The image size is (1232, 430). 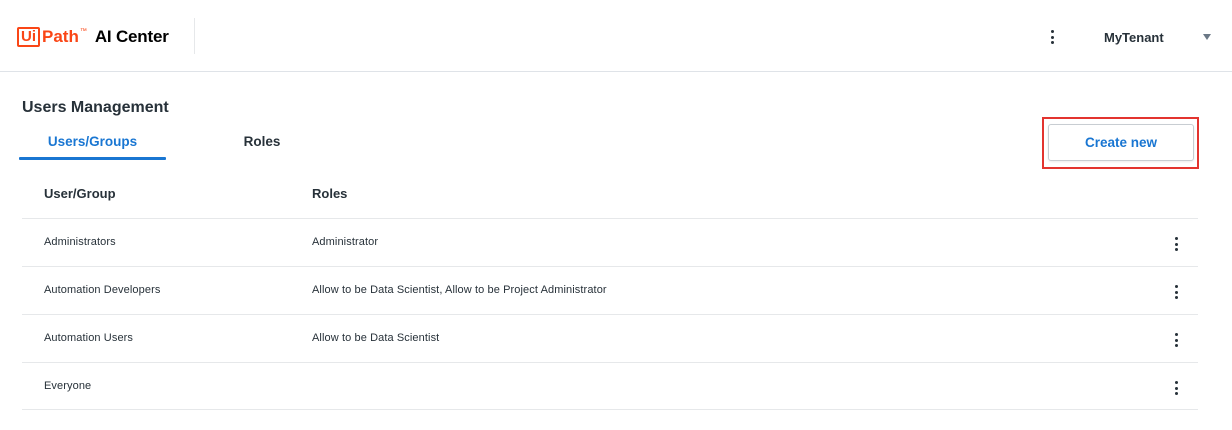 I want to click on column-header-user-group: User/Group, so click(x=80, y=193).